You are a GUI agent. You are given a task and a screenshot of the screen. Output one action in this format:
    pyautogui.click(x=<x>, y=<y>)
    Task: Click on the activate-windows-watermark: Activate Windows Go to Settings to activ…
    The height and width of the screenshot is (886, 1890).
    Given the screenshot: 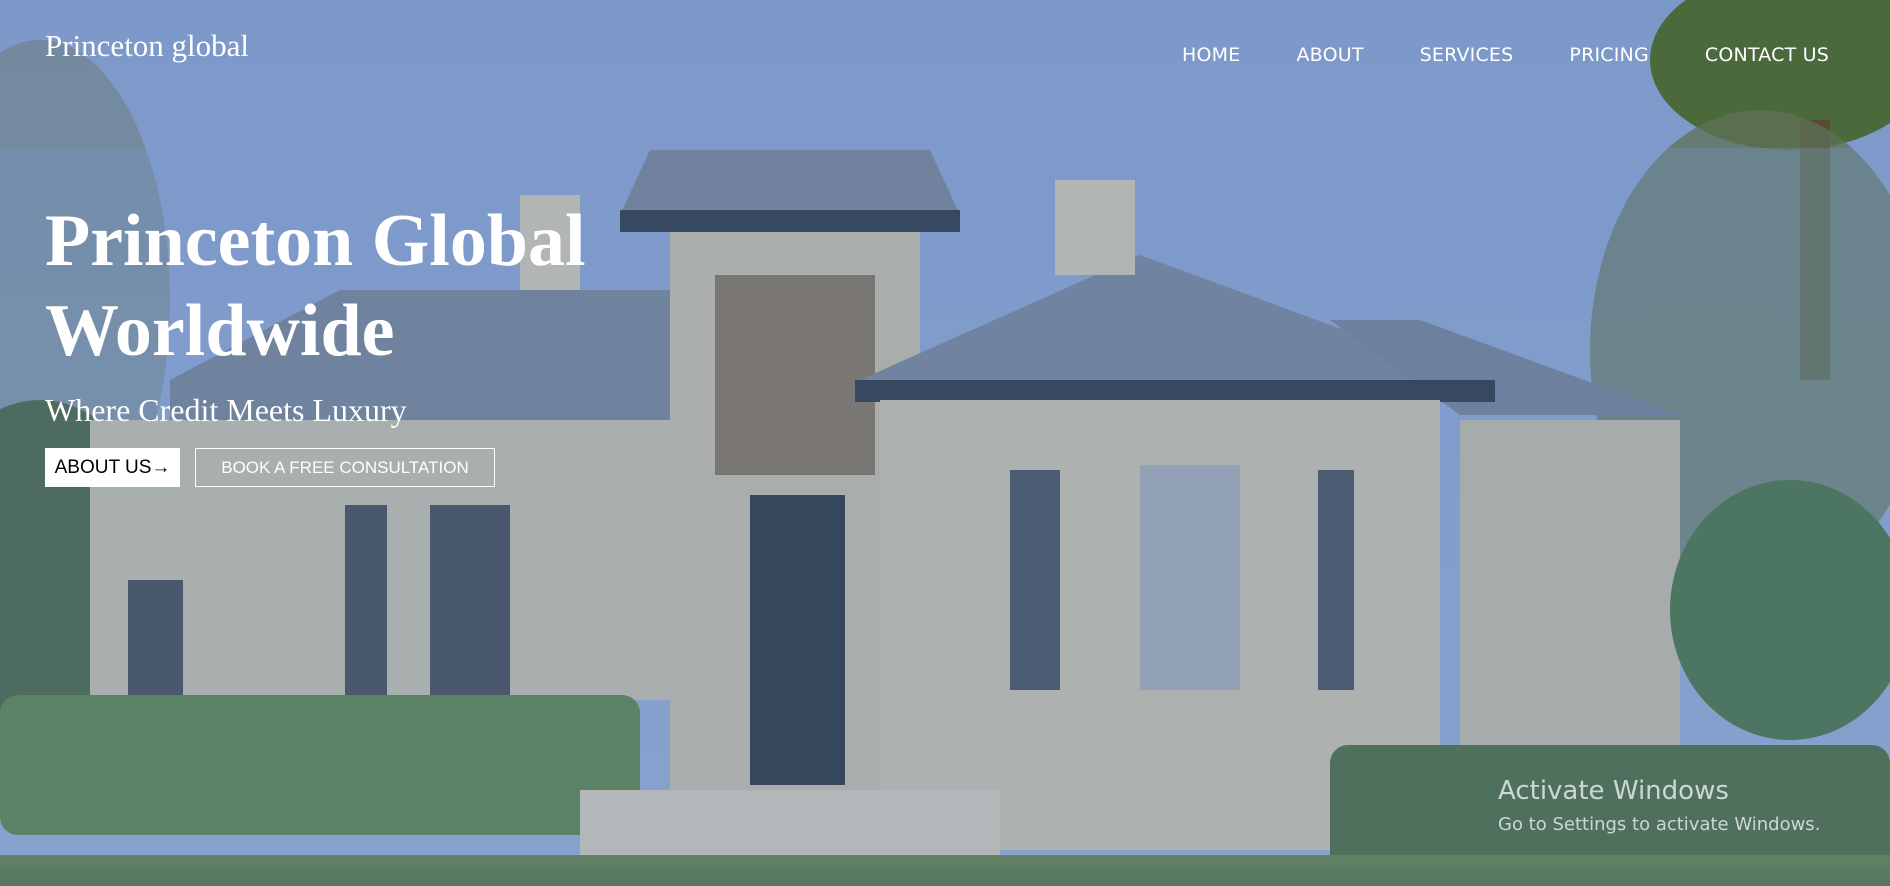 What is the action you would take?
    pyautogui.click(x=1659, y=805)
    